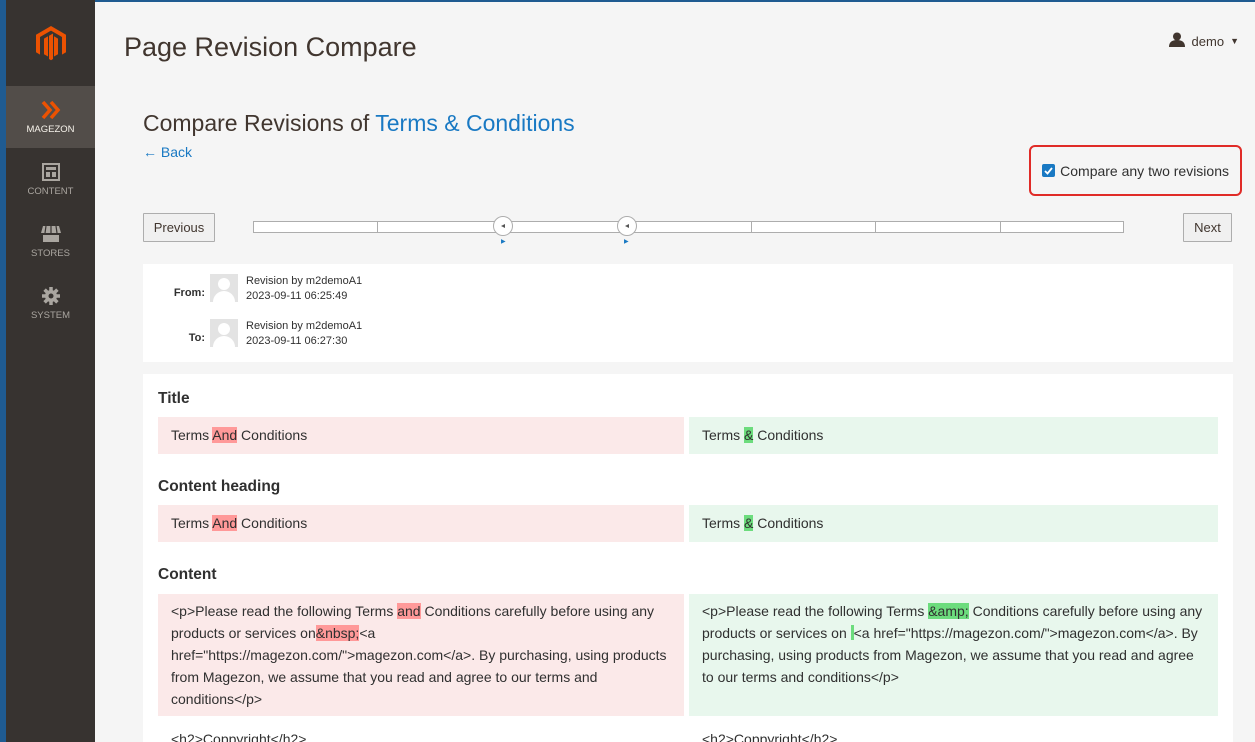 The image size is (1255, 742). Describe the element at coordinates (421, 733) in the screenshot. I see `diff-old-content-row: <h2>Coppyright</h2>` at that location.